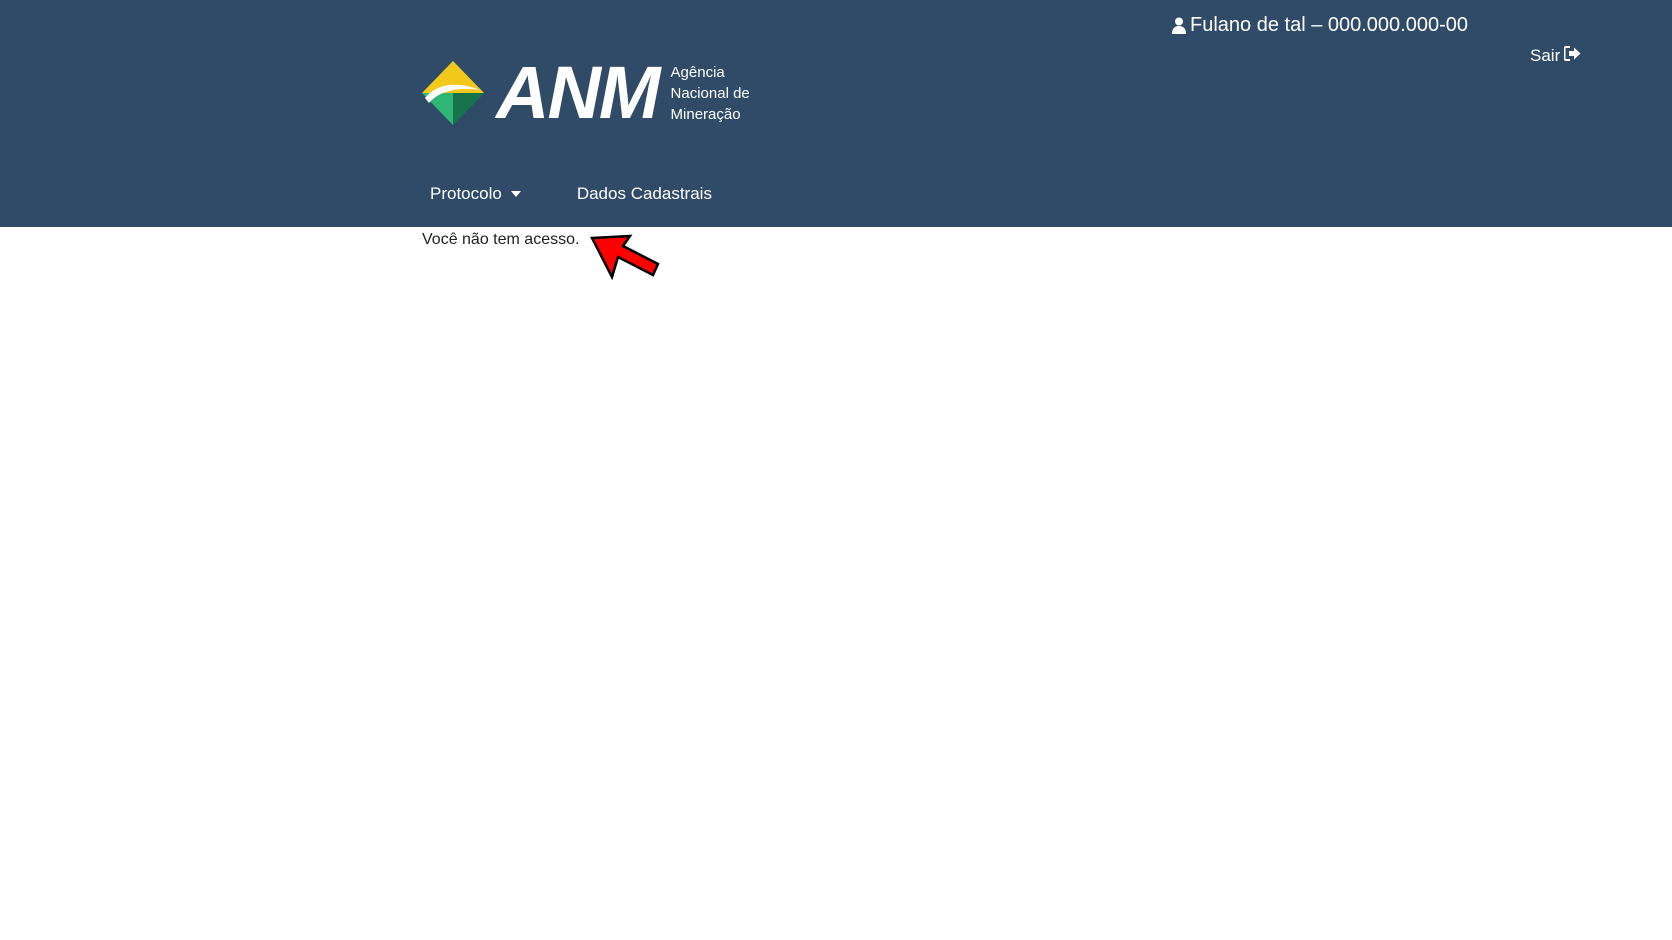 The height and width of the screenshot is (940, 1672). I want to click on nav-item-dados-cadastrais: Dados Cadastrais, so click(644, 194).